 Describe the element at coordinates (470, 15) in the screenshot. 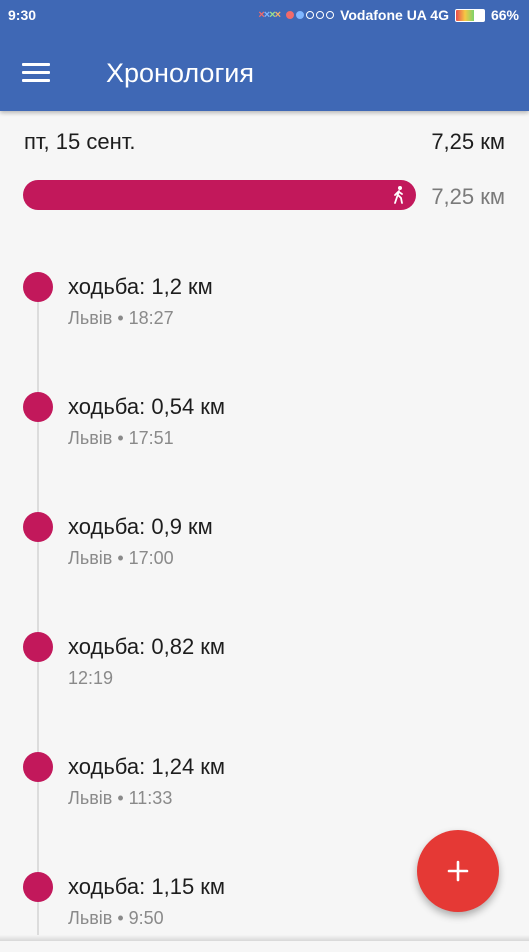

I see `battery-icon` at that location.